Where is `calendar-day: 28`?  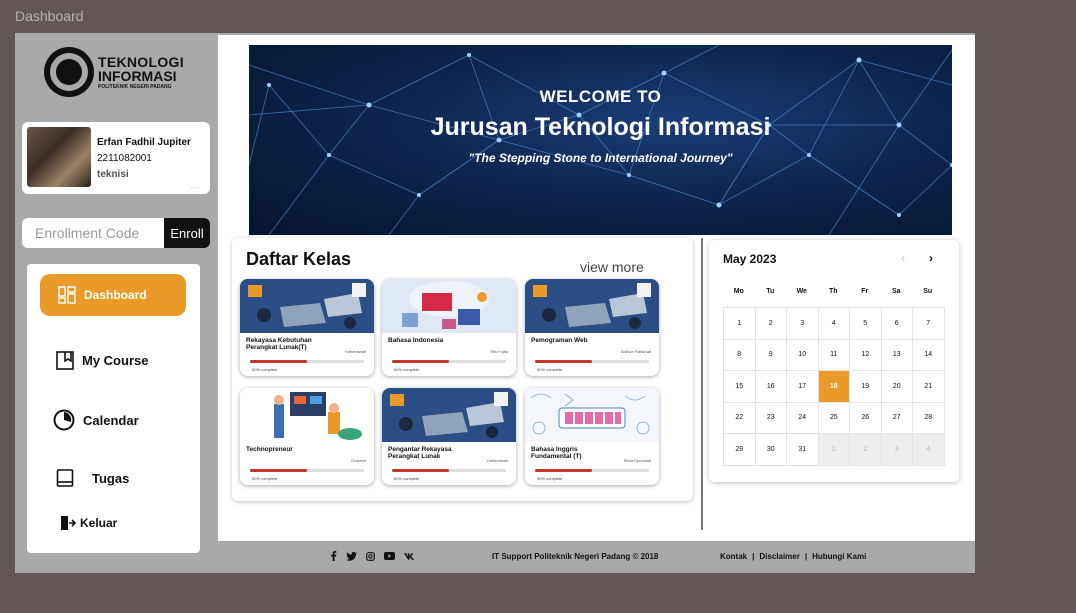 calendar-day: 28 is located at coordinates (929, 418).